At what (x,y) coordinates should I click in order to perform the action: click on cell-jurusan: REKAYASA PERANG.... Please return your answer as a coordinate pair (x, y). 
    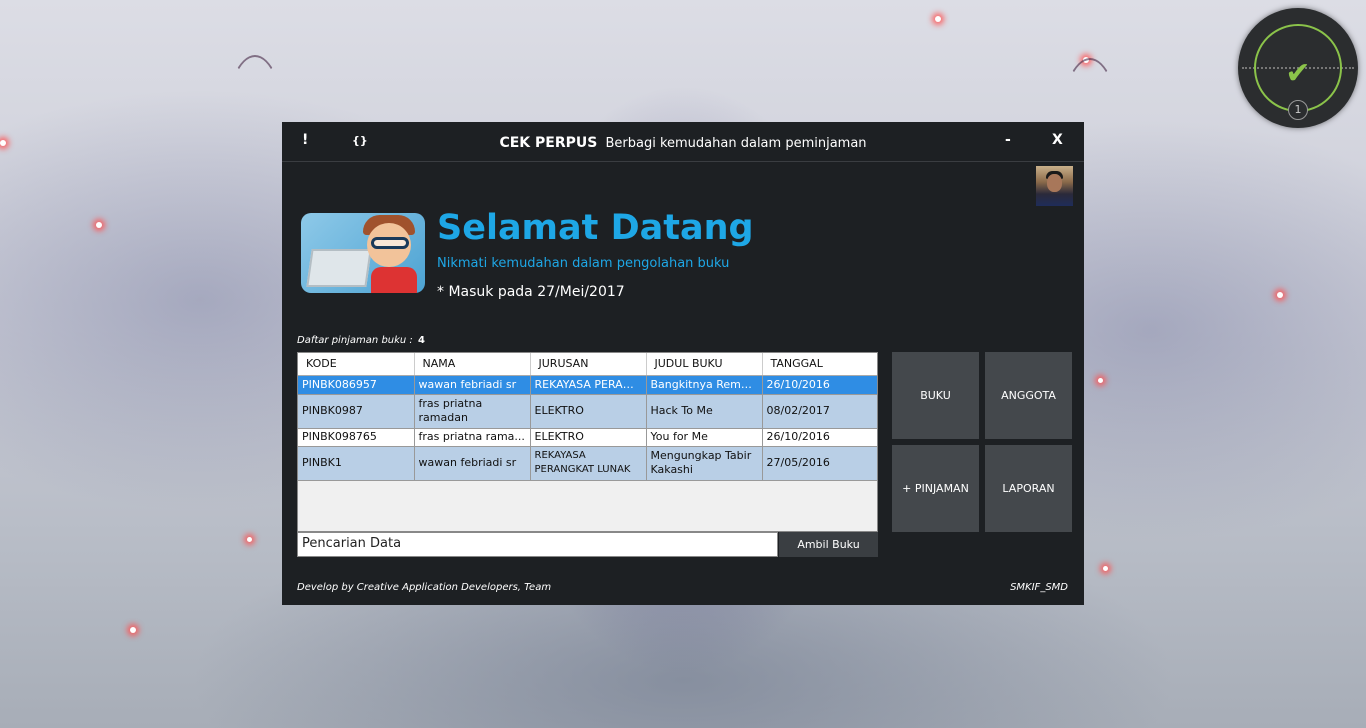
    Looking at the image, I should click on (588, 385).